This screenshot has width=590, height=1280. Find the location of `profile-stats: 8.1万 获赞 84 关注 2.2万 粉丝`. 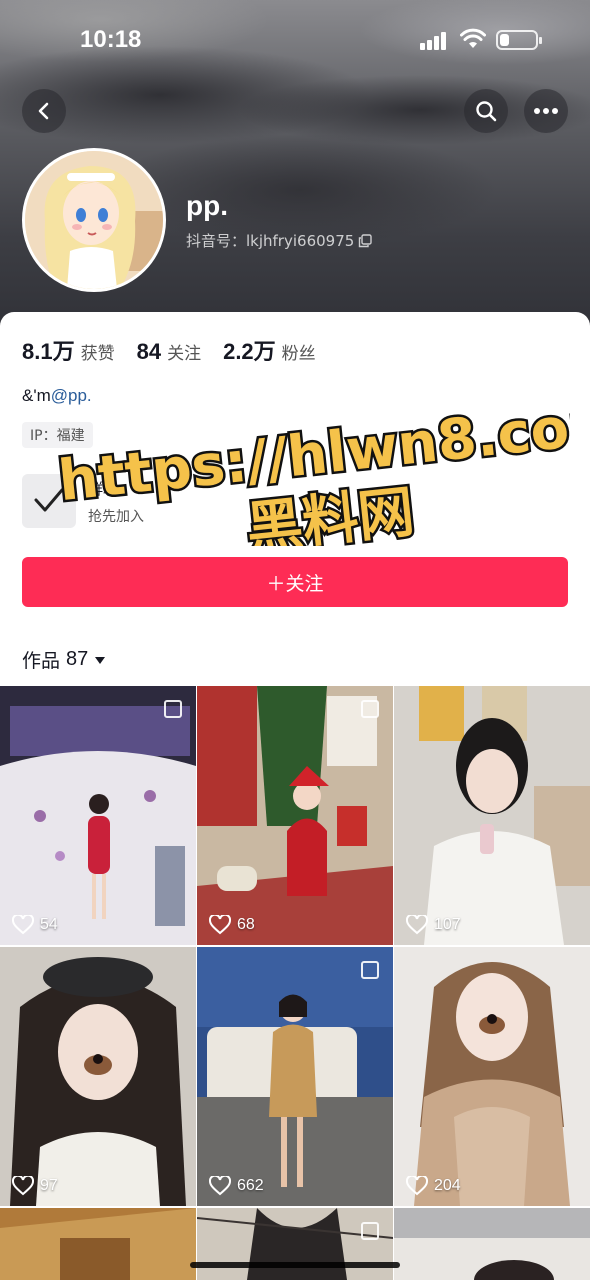

profile-stats: 8.1万 获赞 84 关注 2.2万 粉丝 is located at coordinates (169, 350).